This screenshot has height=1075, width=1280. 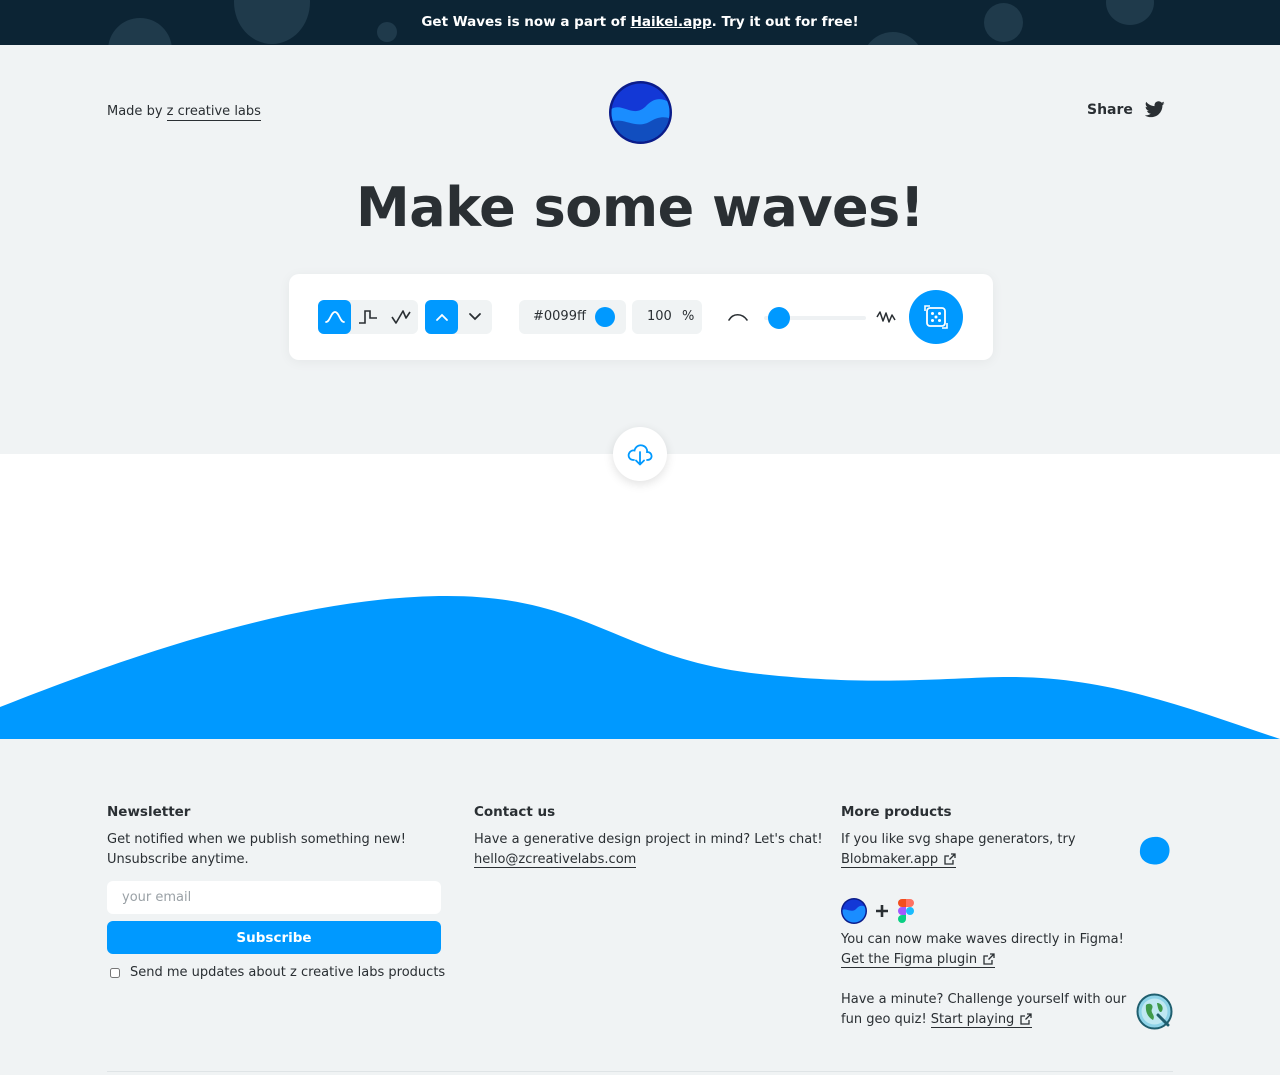 I want to click on geo-quiz-globe-icon, so click(x=1154, y=1011).